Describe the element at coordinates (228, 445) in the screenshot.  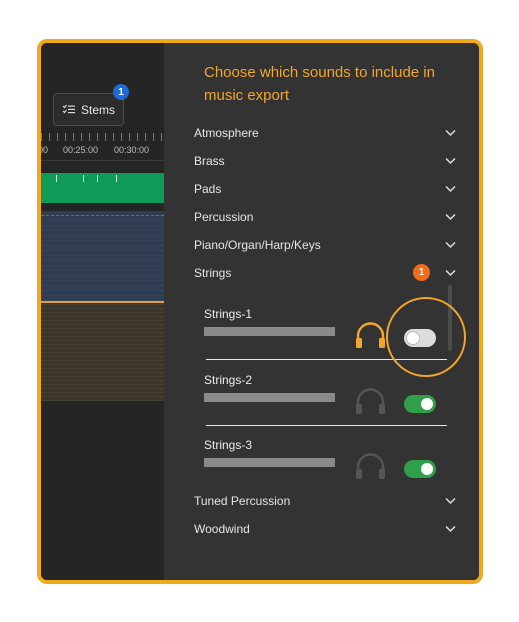
I see `stem-name: Strings-3` at that location.